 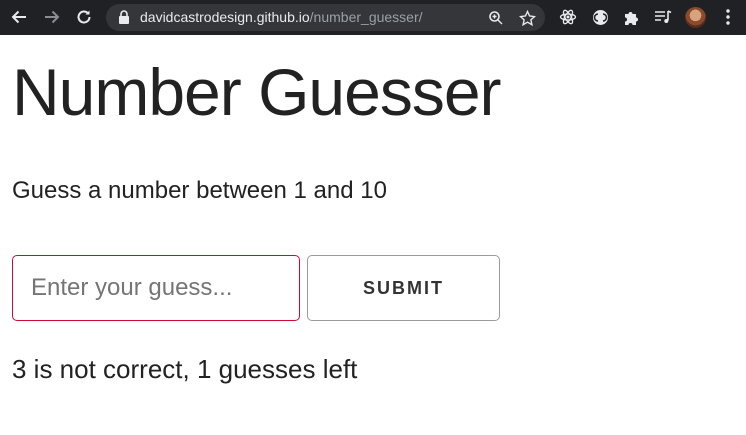 What do you see at coordinates (403, 288) in the screenshot?
I see `submit-button: SUBMIT` at bounding box center [403, 288].